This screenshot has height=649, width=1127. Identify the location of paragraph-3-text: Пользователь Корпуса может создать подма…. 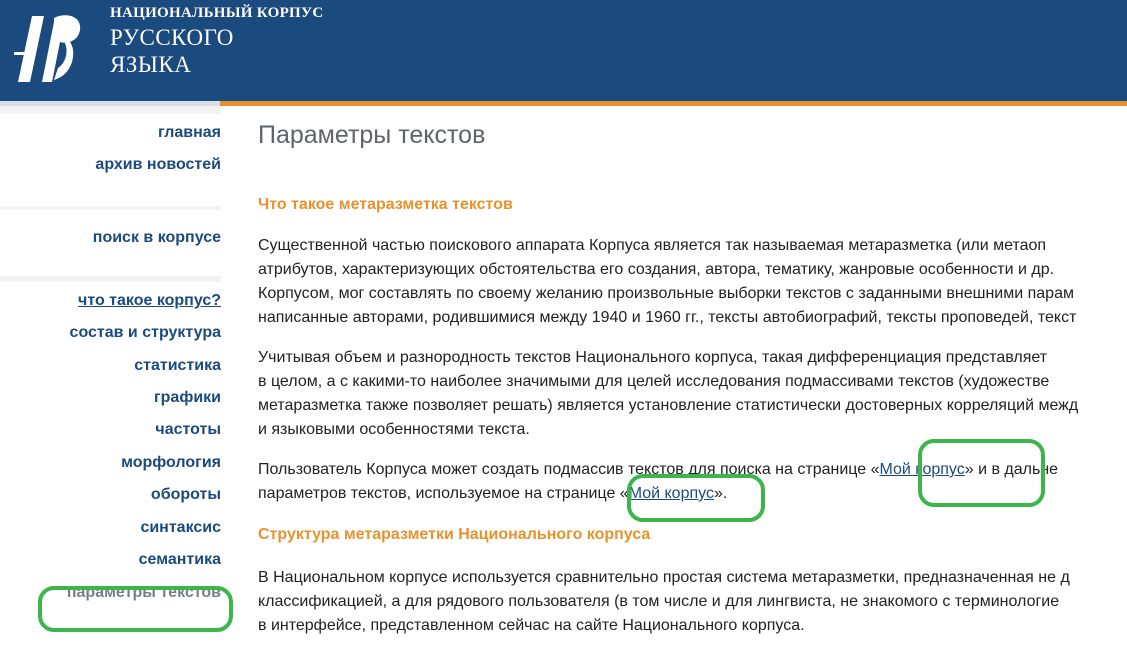
(569, 469).